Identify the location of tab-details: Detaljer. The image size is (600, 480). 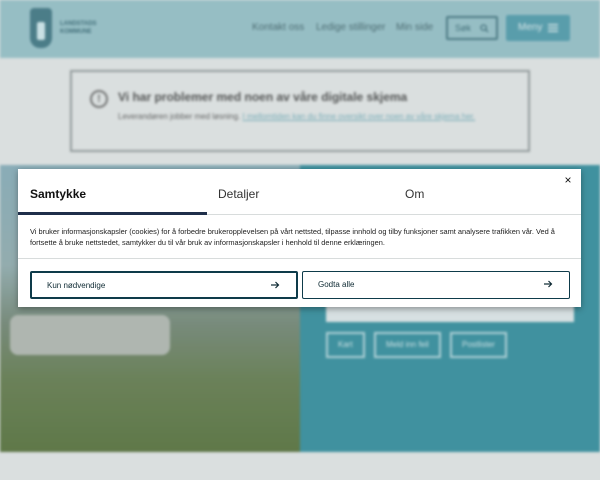
(238, 194).